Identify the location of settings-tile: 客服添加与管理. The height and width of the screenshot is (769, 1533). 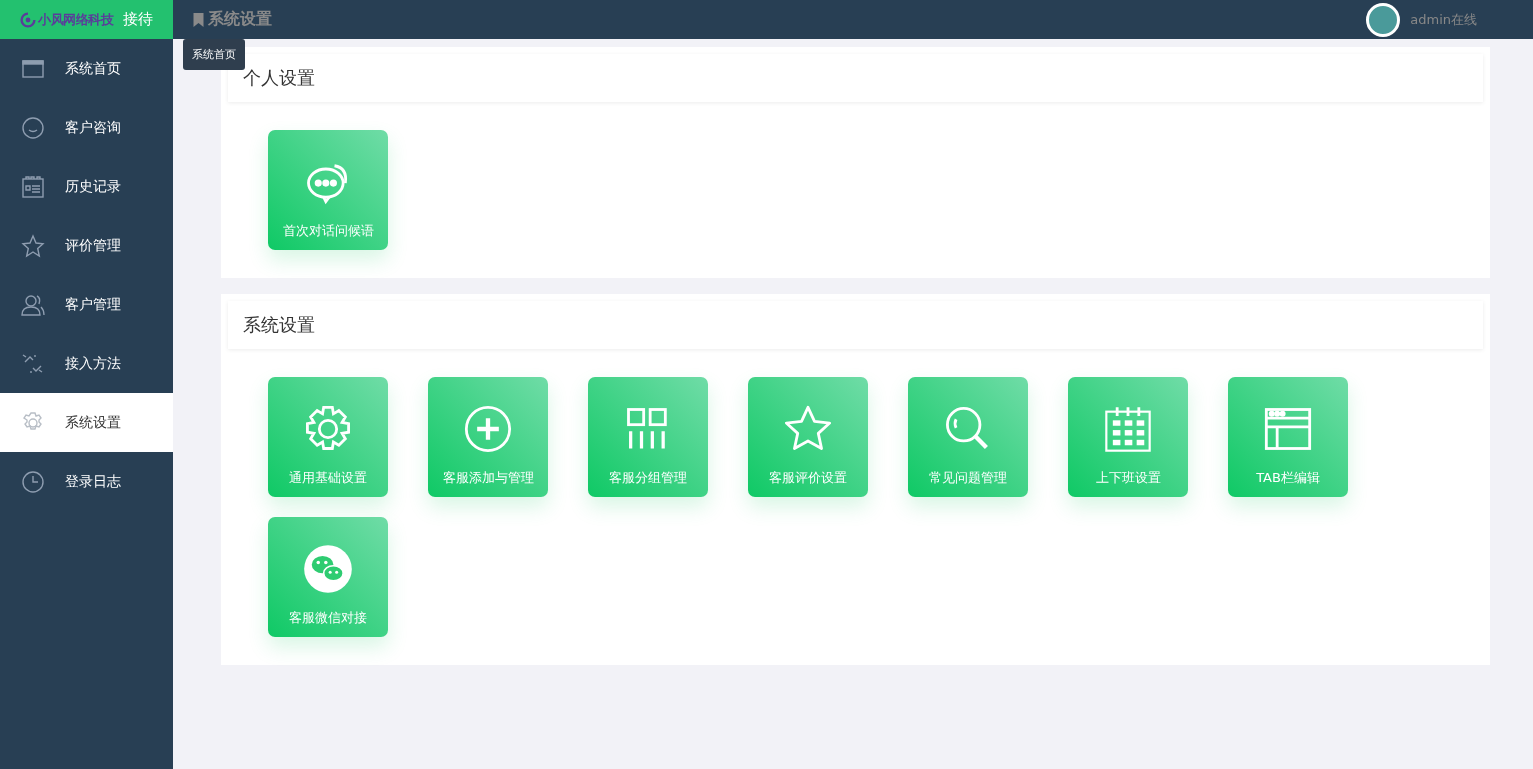
(488, 437).